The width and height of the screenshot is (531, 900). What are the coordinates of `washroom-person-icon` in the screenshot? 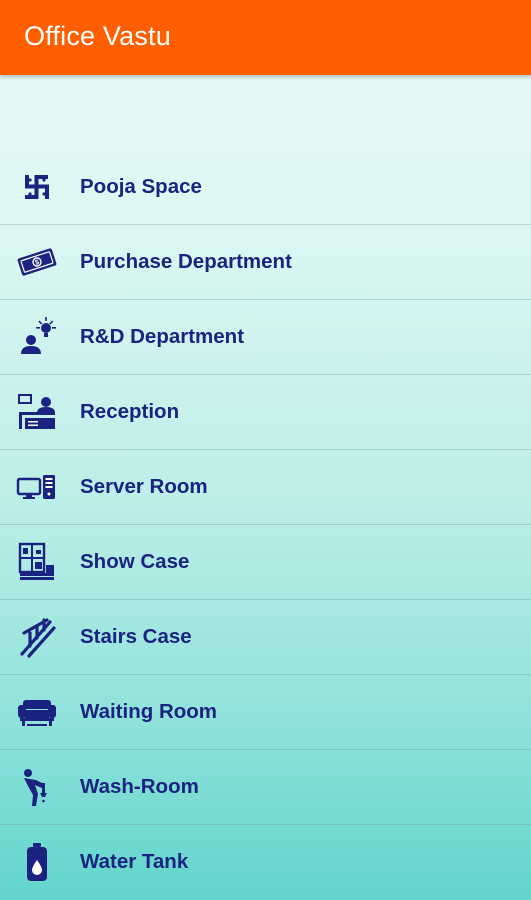 It's located at (37, 787).